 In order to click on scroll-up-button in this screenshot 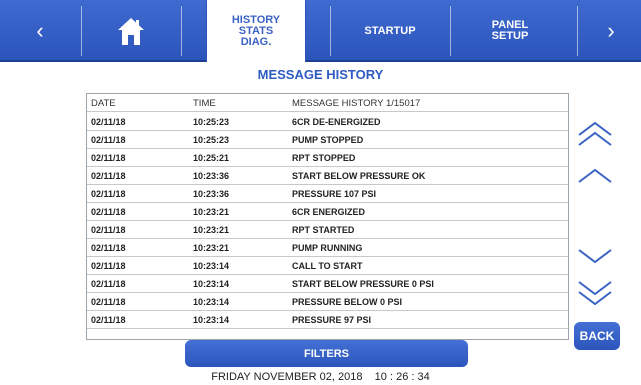, I will do `click(595, 178)`.